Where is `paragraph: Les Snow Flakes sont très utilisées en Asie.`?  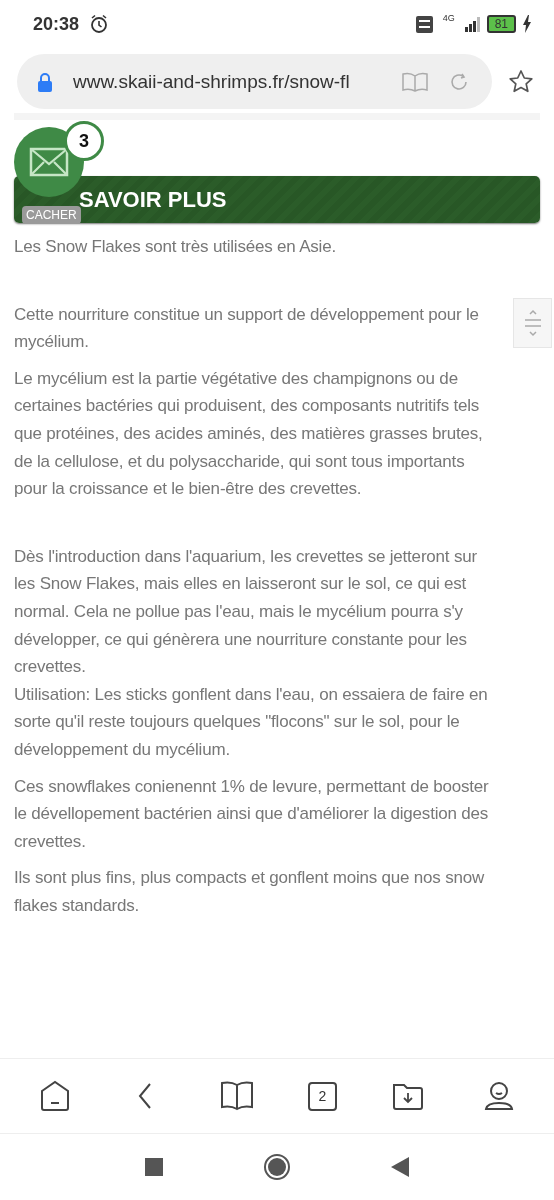
paragraph: Les Snow Flakes sont très utilisées en Asie. is located at coordinates (175, 247).